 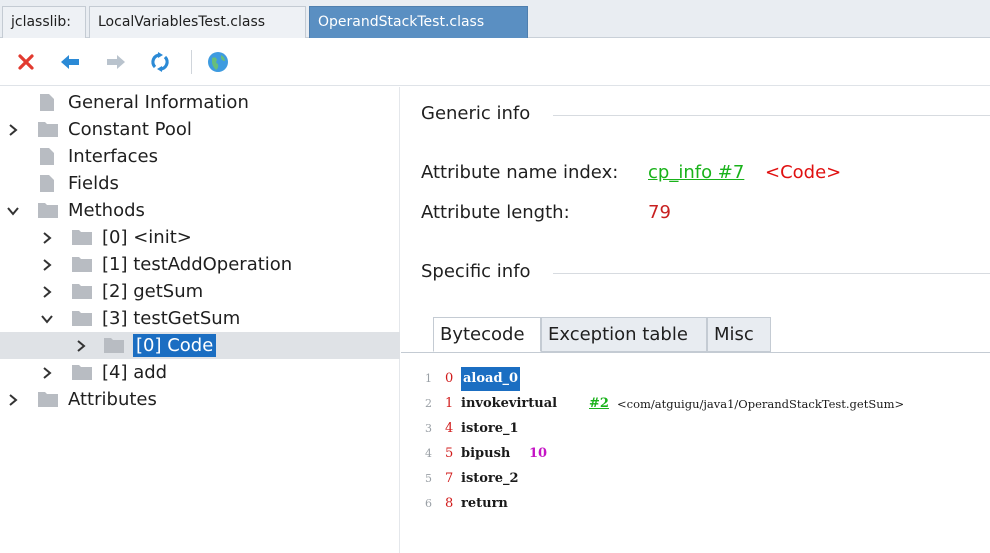 What do you see at coordinates (739, 334) in the screenshot?
I see `tab-misc: Misc` at bounding box center [739, 334].